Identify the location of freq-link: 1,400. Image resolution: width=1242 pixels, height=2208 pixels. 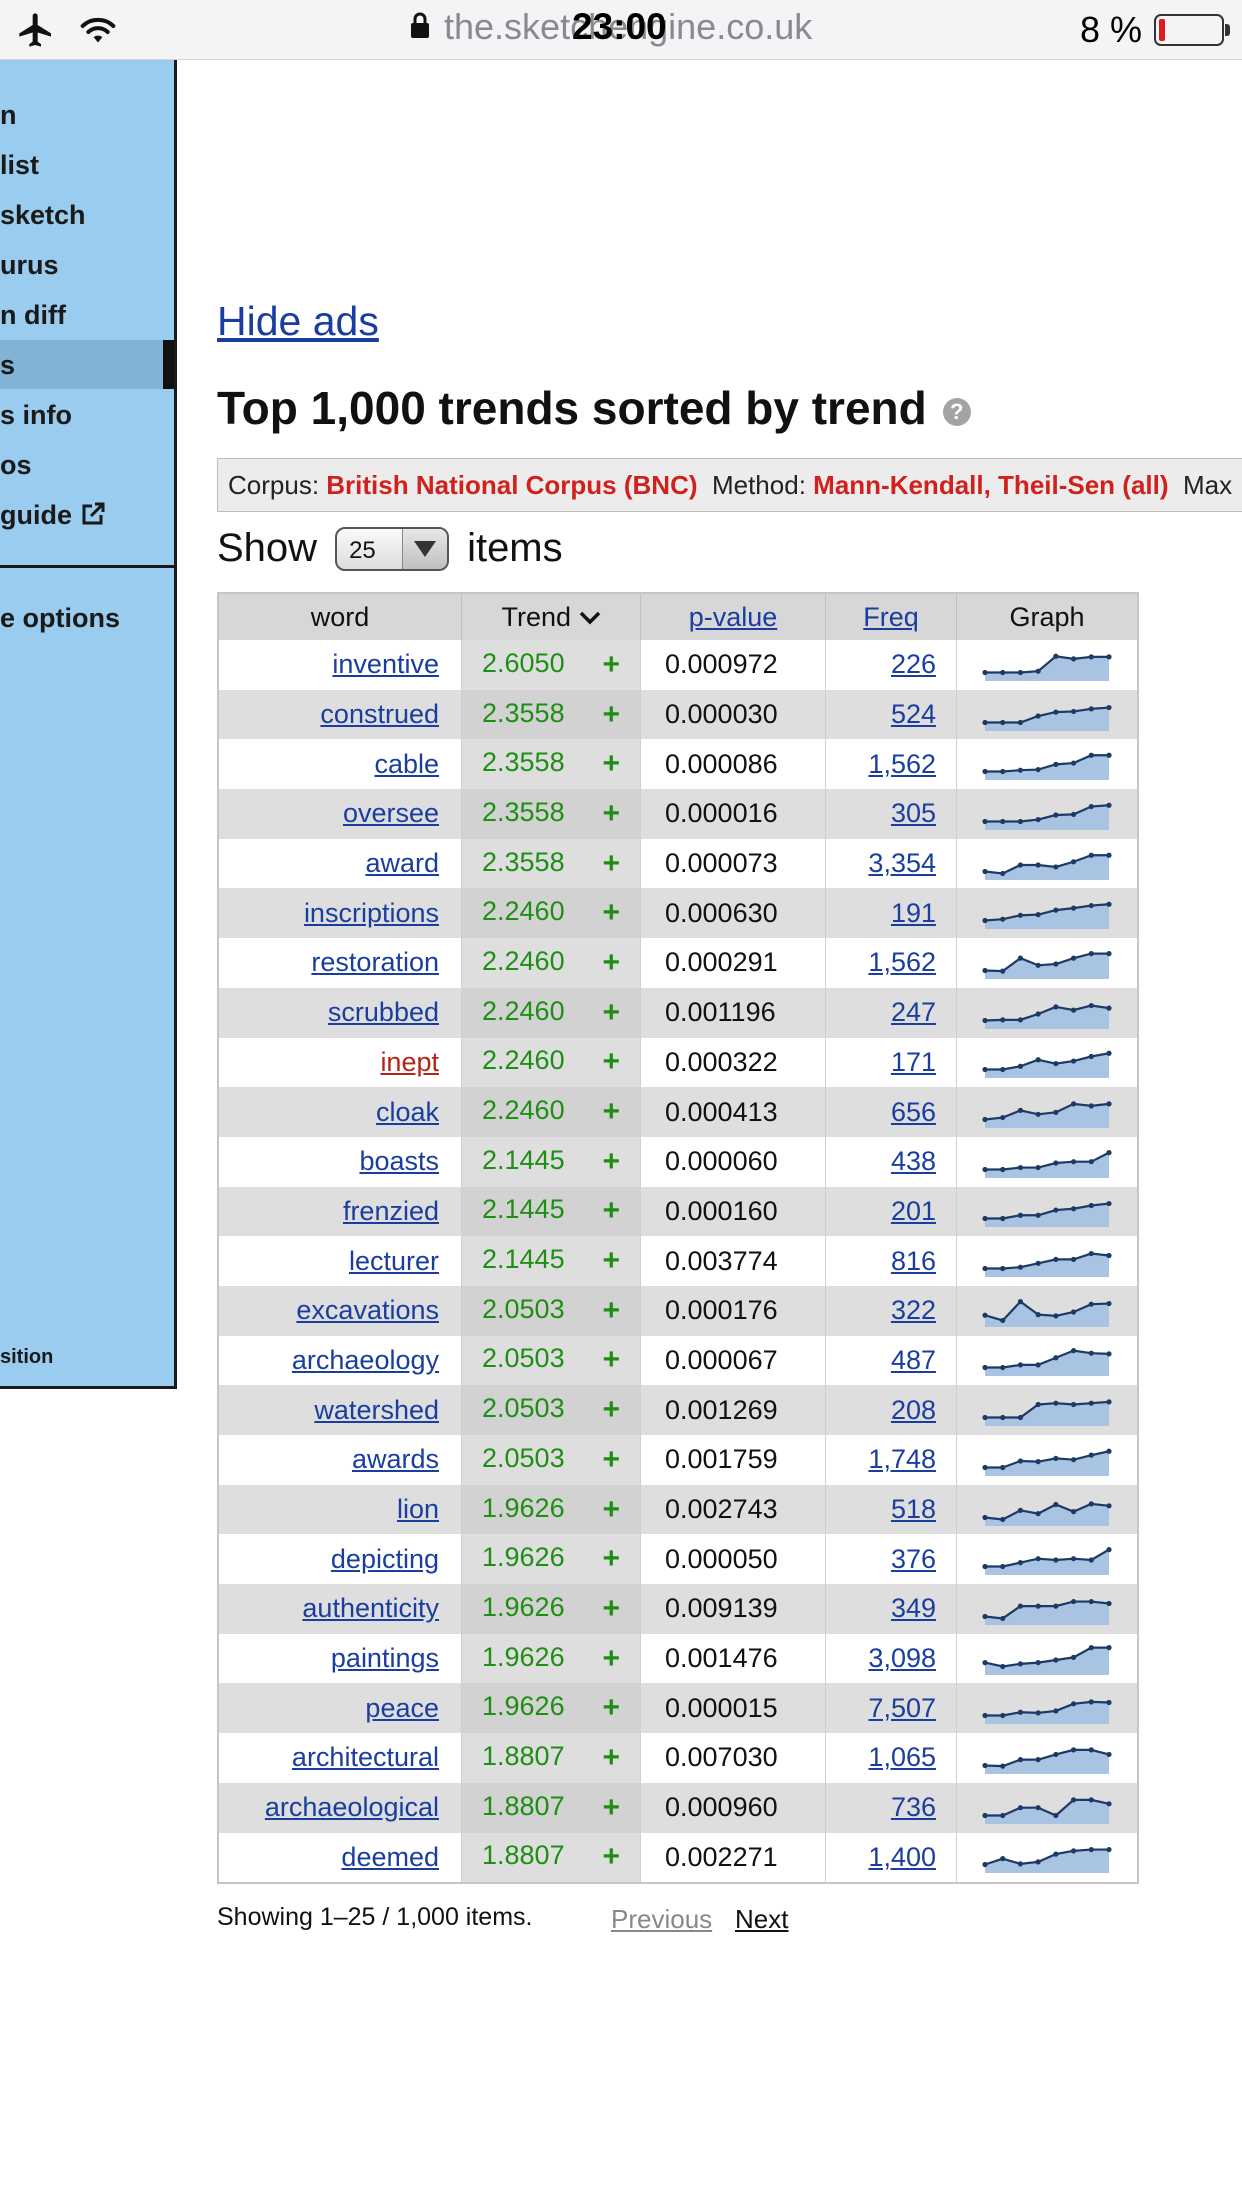
(902, 1857).